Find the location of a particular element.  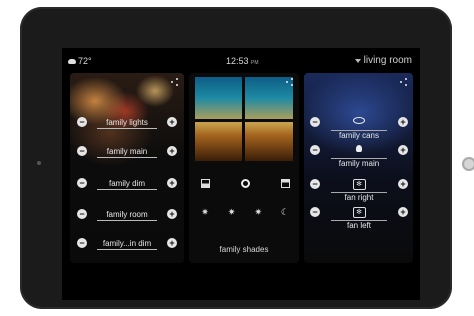

shade-controls-row is located at coordinates (245, 183).